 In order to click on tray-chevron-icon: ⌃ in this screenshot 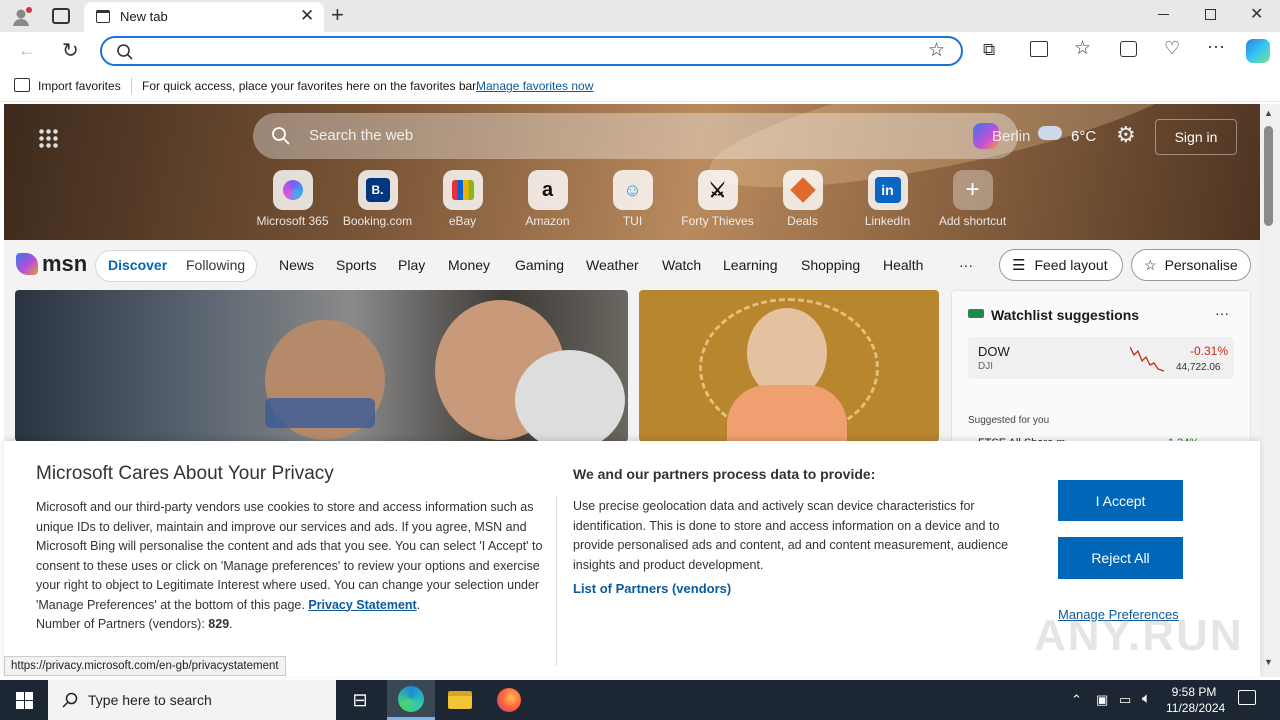, I will do `click(1076, 700)`.